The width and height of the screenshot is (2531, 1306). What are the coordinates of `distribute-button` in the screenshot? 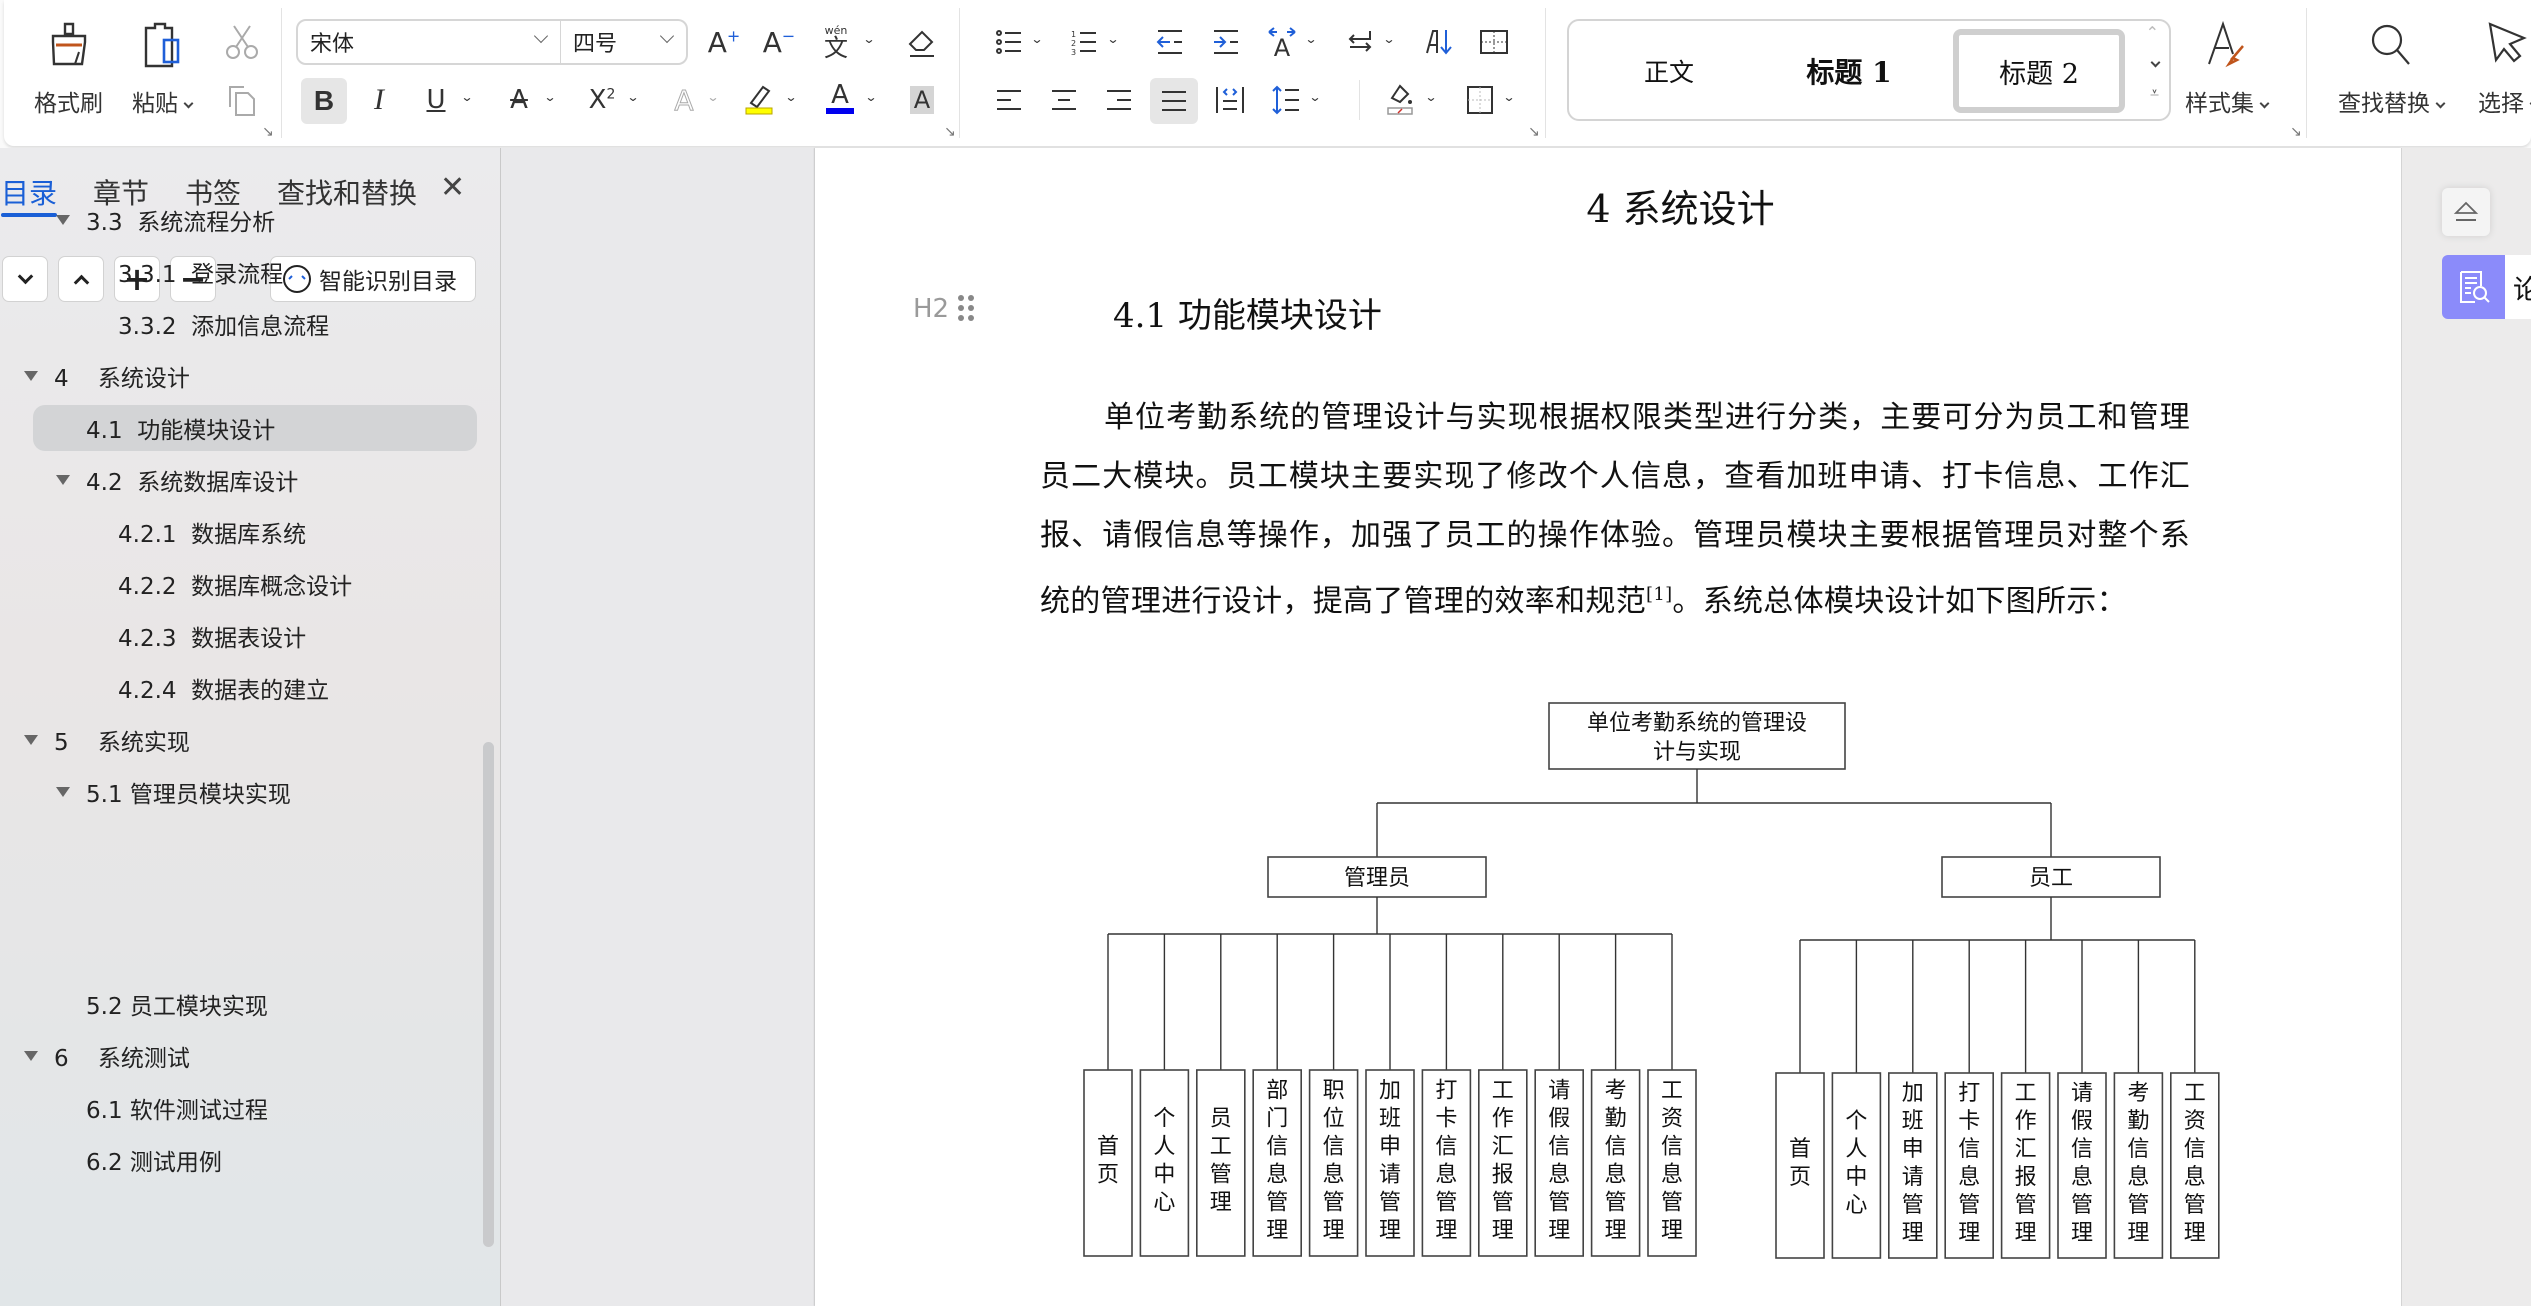 It's located at (1230, 100).